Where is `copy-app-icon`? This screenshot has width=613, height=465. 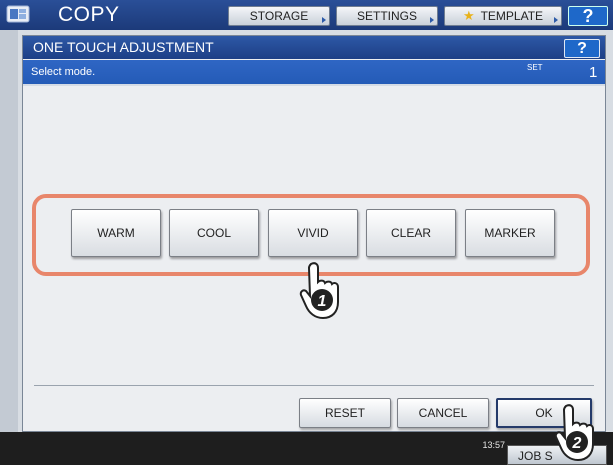
copy-app-icon is located at coordinates (18, 14).